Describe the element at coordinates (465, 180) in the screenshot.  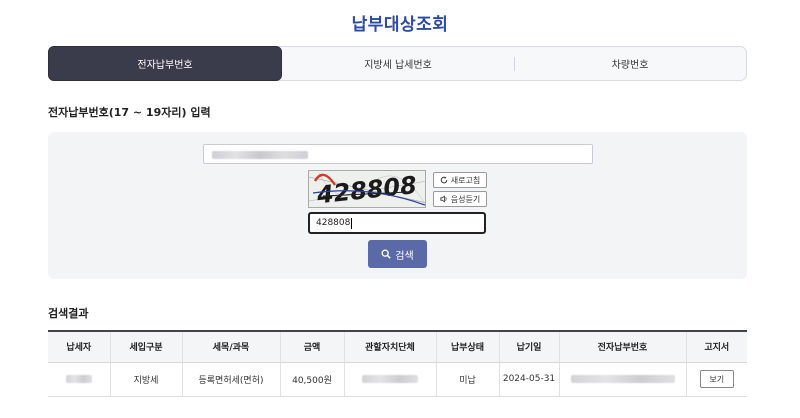
I see `captcha-refresh-label: 새로고침` at that location.